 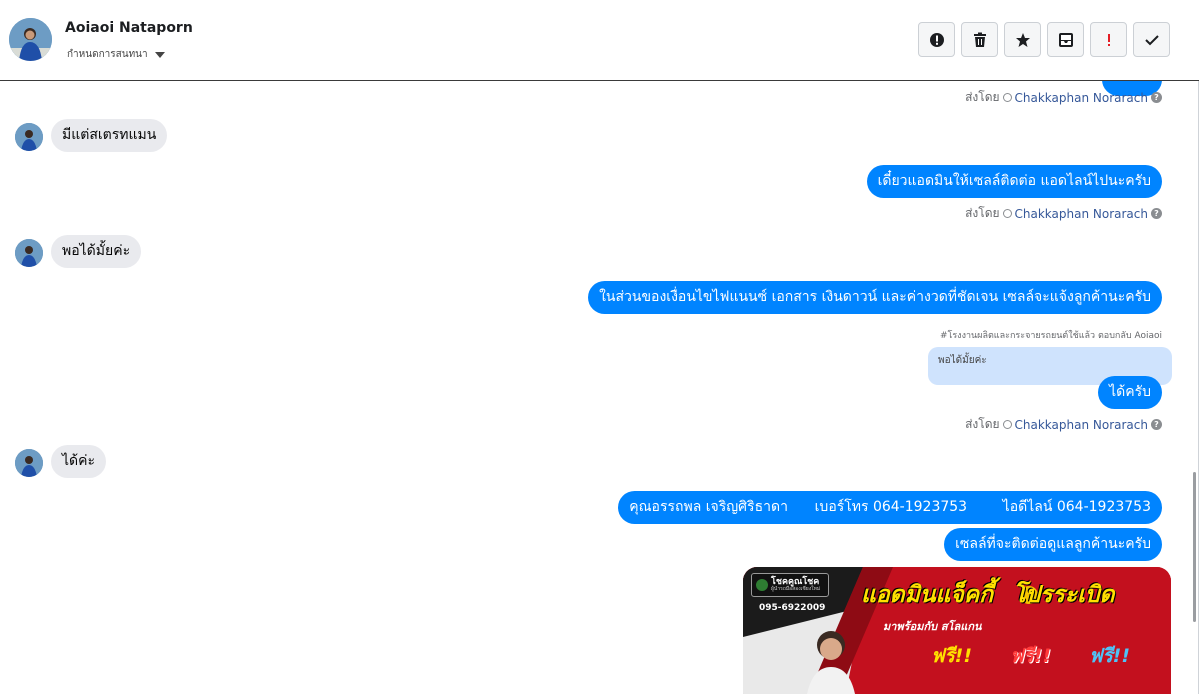 What do you see at coordinates (129, 28) in the screenshot?
I see `contact-name: Aoiaoi Nataporn` at bounding box center [129, 28].